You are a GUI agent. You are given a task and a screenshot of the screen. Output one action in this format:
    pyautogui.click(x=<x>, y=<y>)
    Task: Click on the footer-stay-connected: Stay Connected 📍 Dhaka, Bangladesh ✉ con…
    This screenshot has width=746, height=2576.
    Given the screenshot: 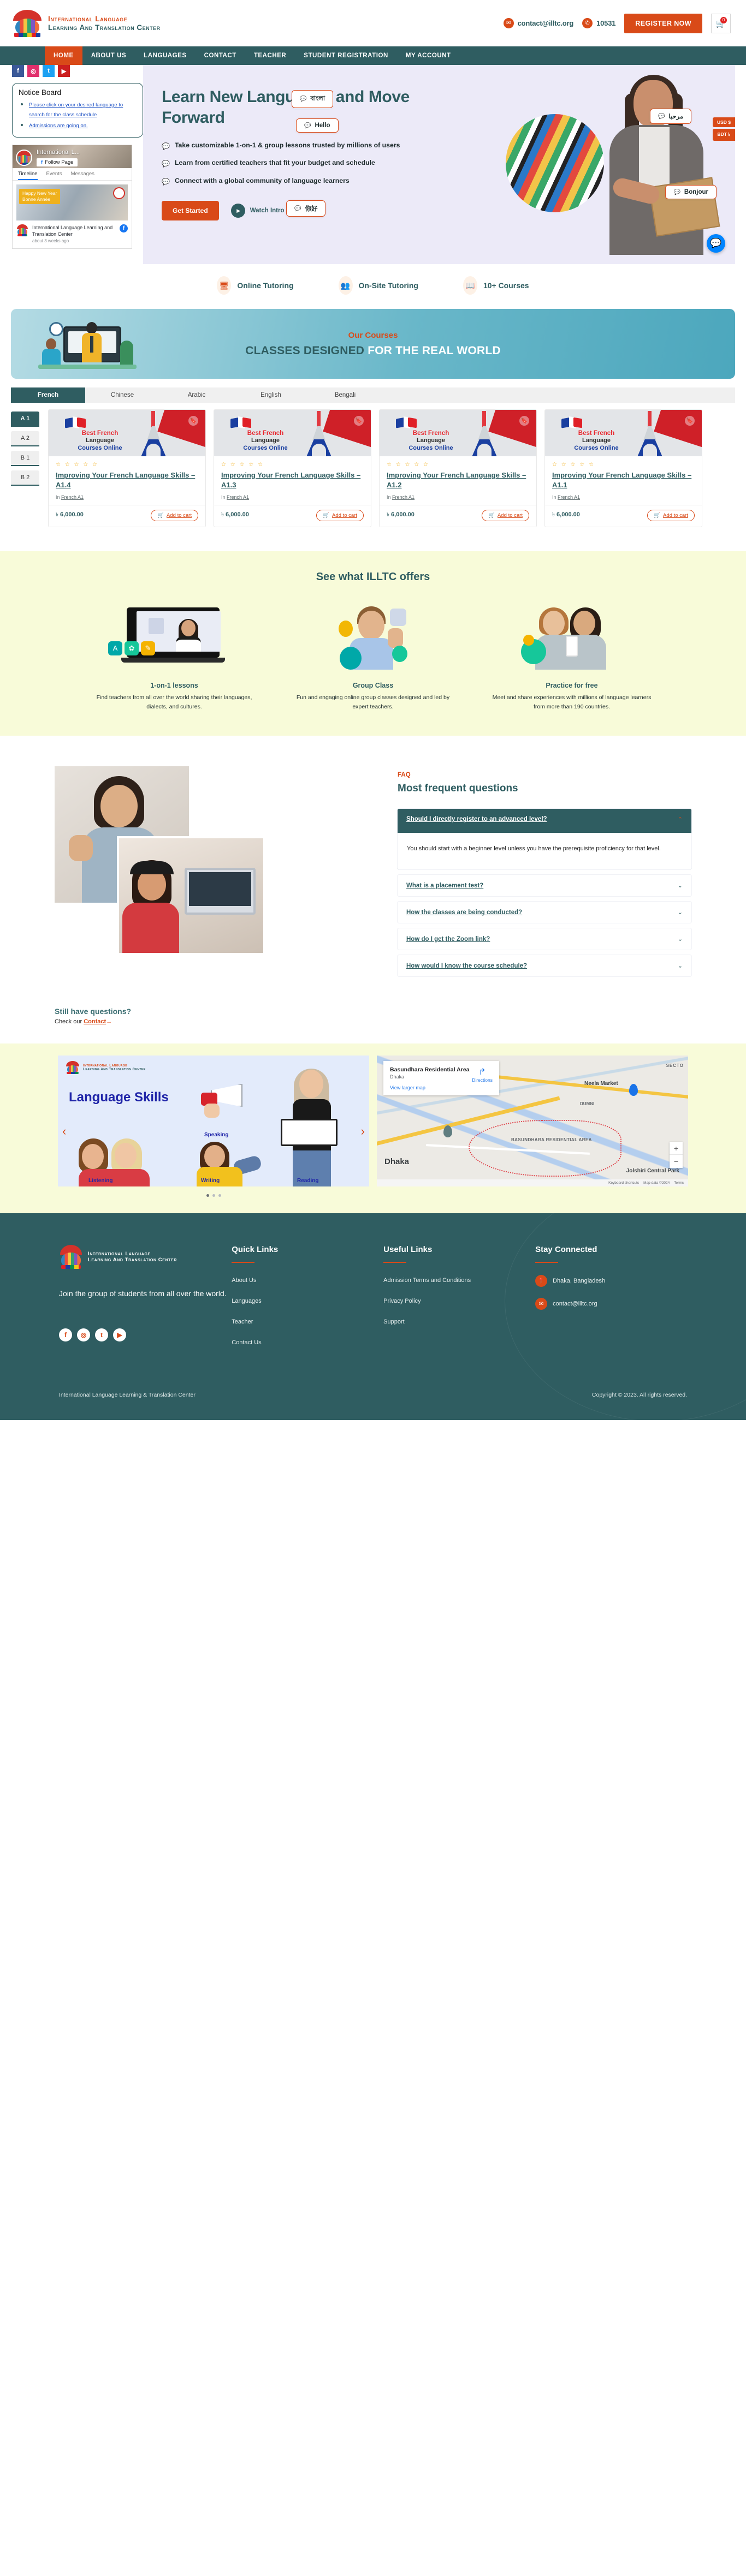 What is the action you would take?
    pyautogui.click(x=611, y=1301)
    